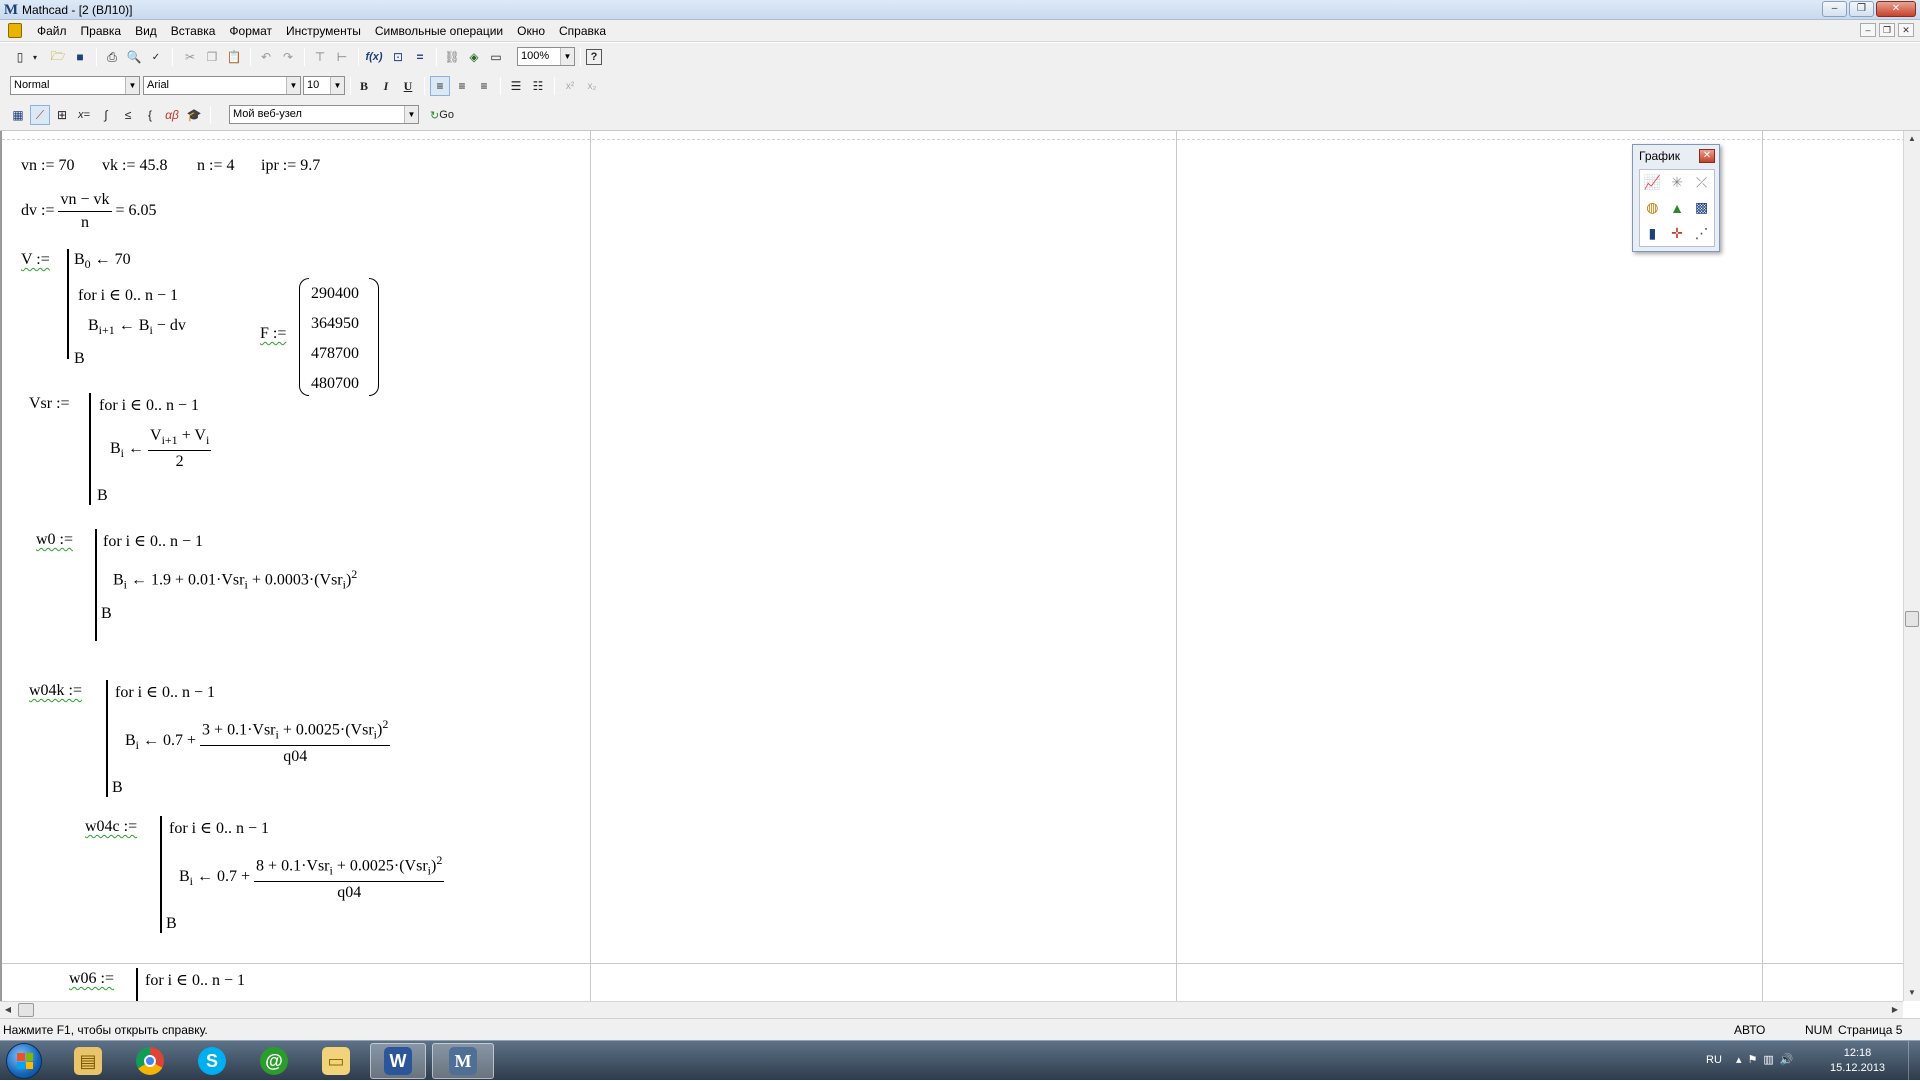  What do you see at coordinates (951, 1009) in the screenshot?
I see `horizontal-scrollbar: ◀ ▶` at bounding box center [951, 1009].